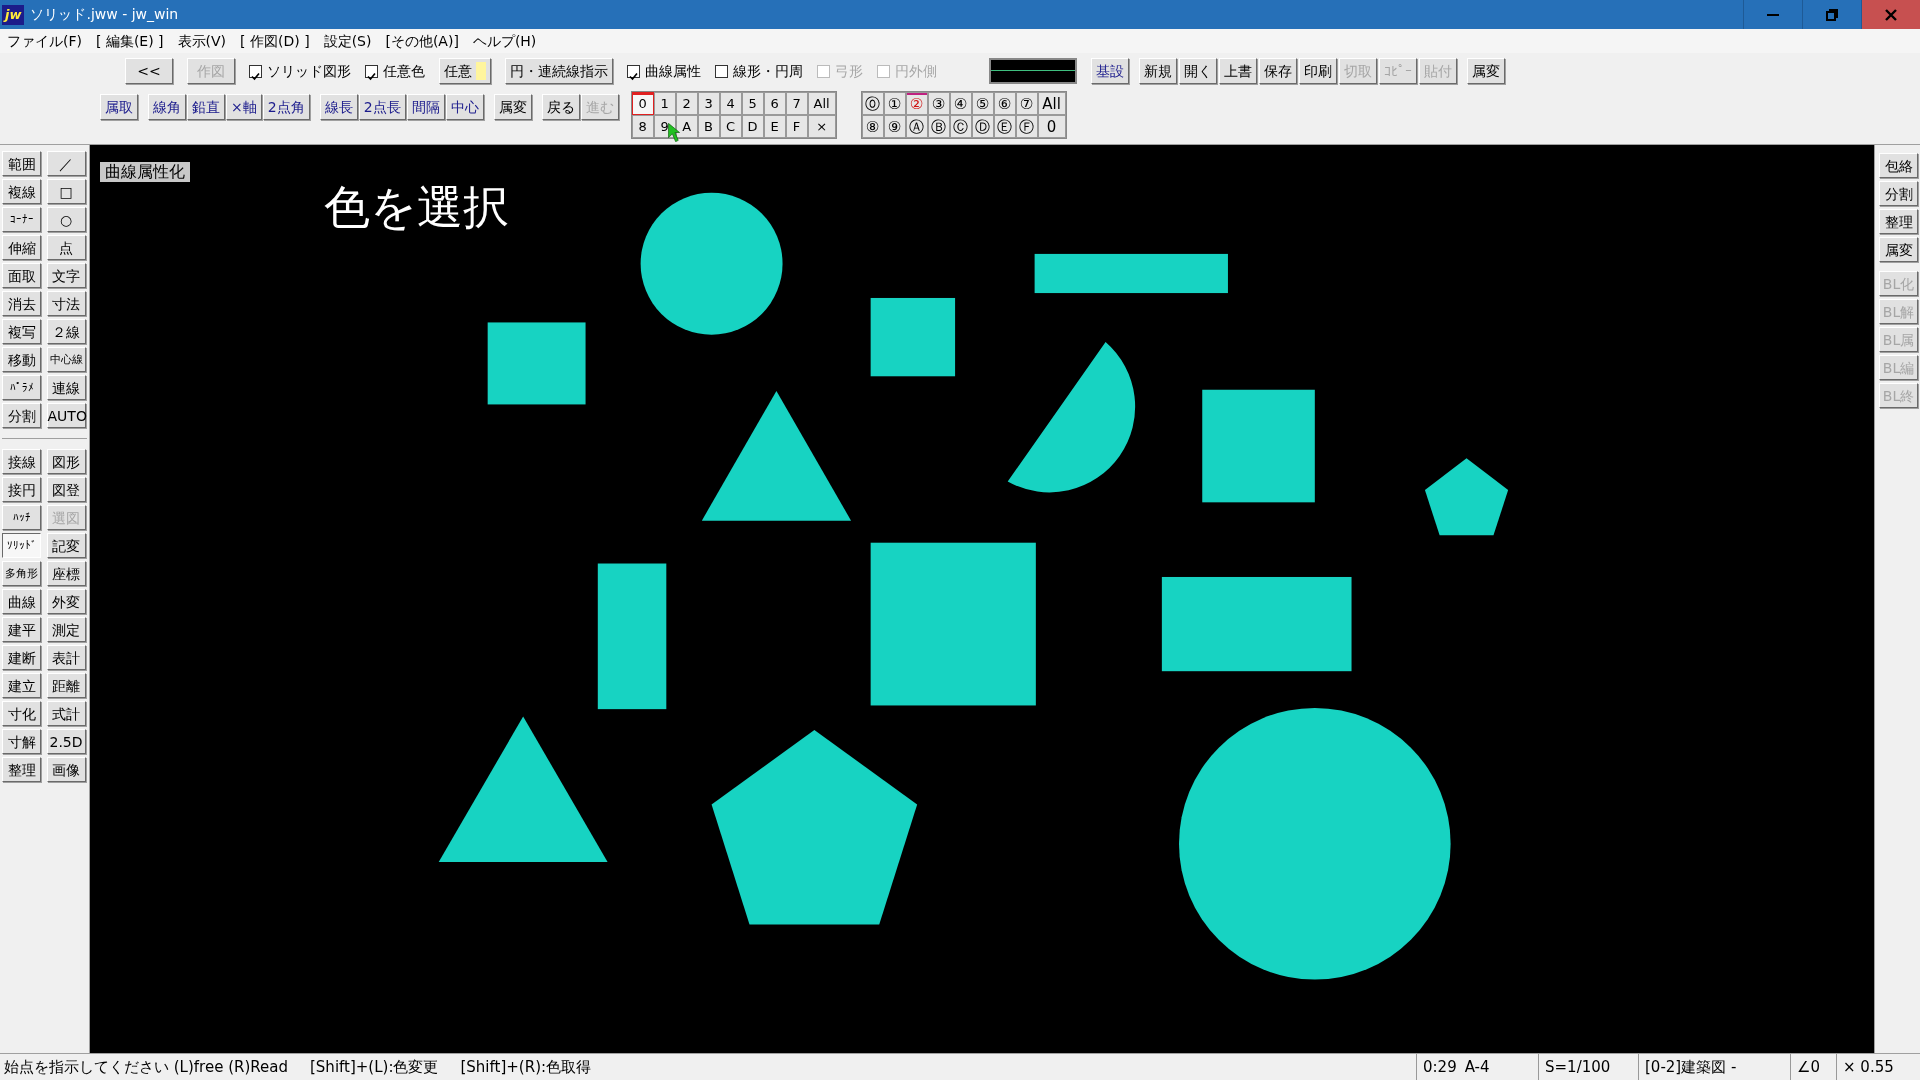 This screenshot has height=1080, width=1920. I want to click on layer-group-button: ⑤, so click(982, 103).